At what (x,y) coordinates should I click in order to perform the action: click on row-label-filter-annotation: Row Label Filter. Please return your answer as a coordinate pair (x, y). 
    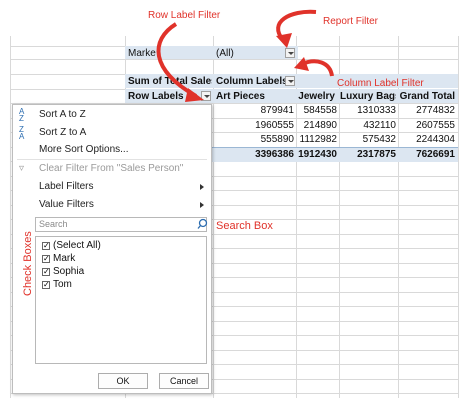
    Looking at the image, I should click on (184, 15).